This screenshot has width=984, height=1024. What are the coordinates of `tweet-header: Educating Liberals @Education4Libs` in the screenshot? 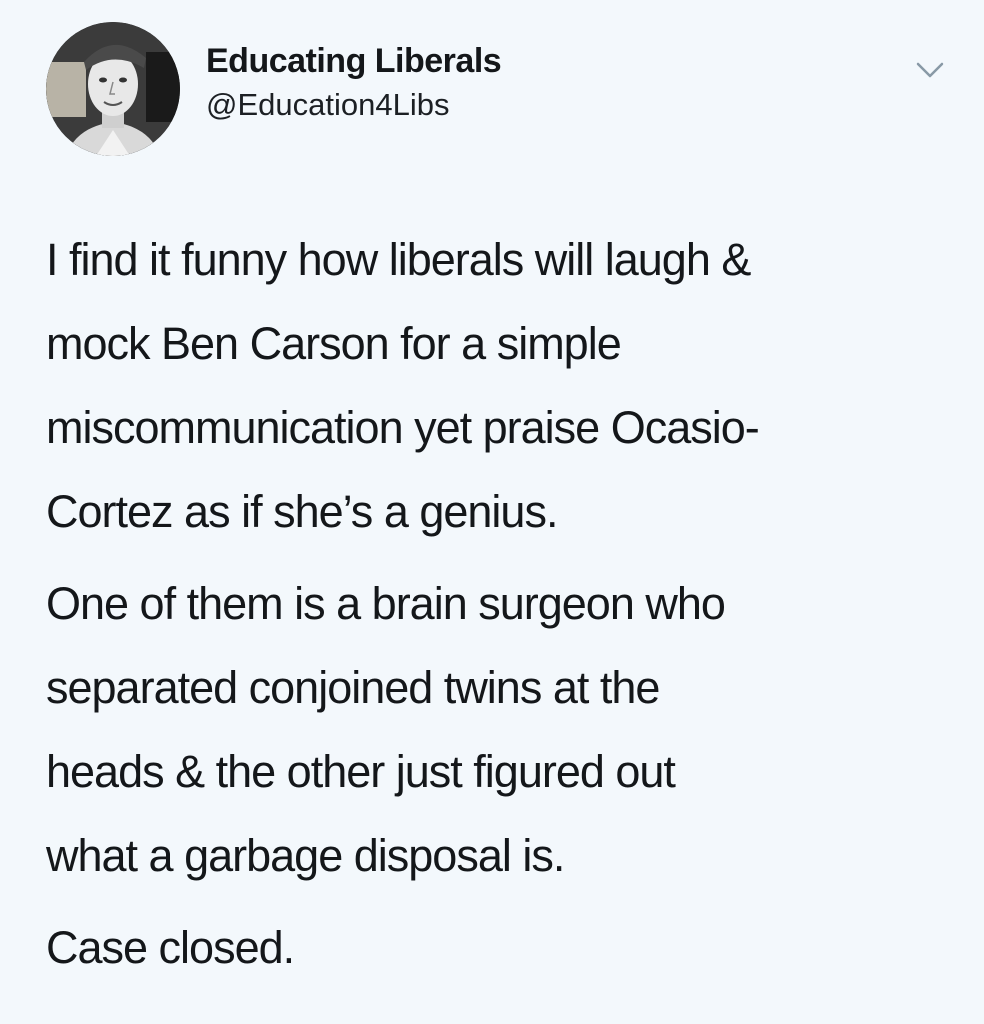 It's located at (496, 92).